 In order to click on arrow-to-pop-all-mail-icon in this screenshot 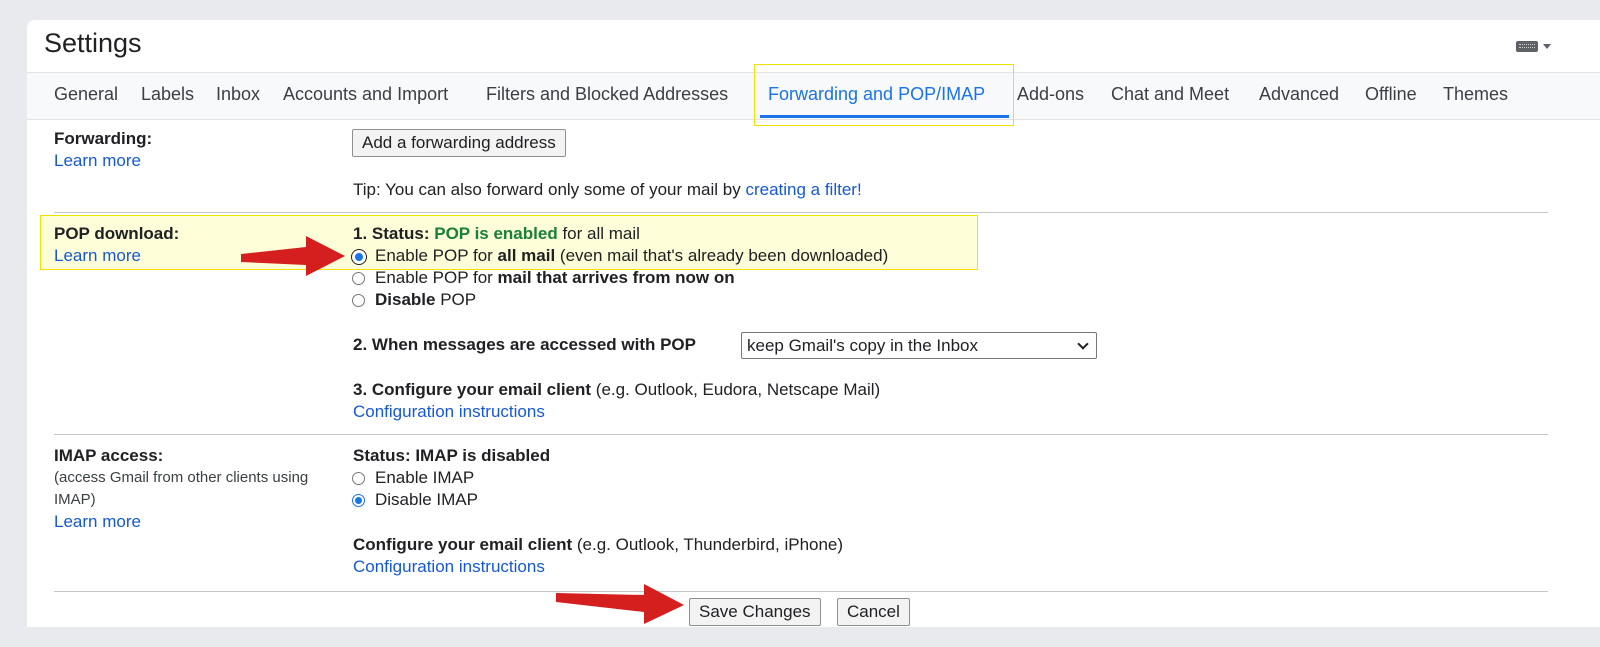, I will do `click(293, 256)`.